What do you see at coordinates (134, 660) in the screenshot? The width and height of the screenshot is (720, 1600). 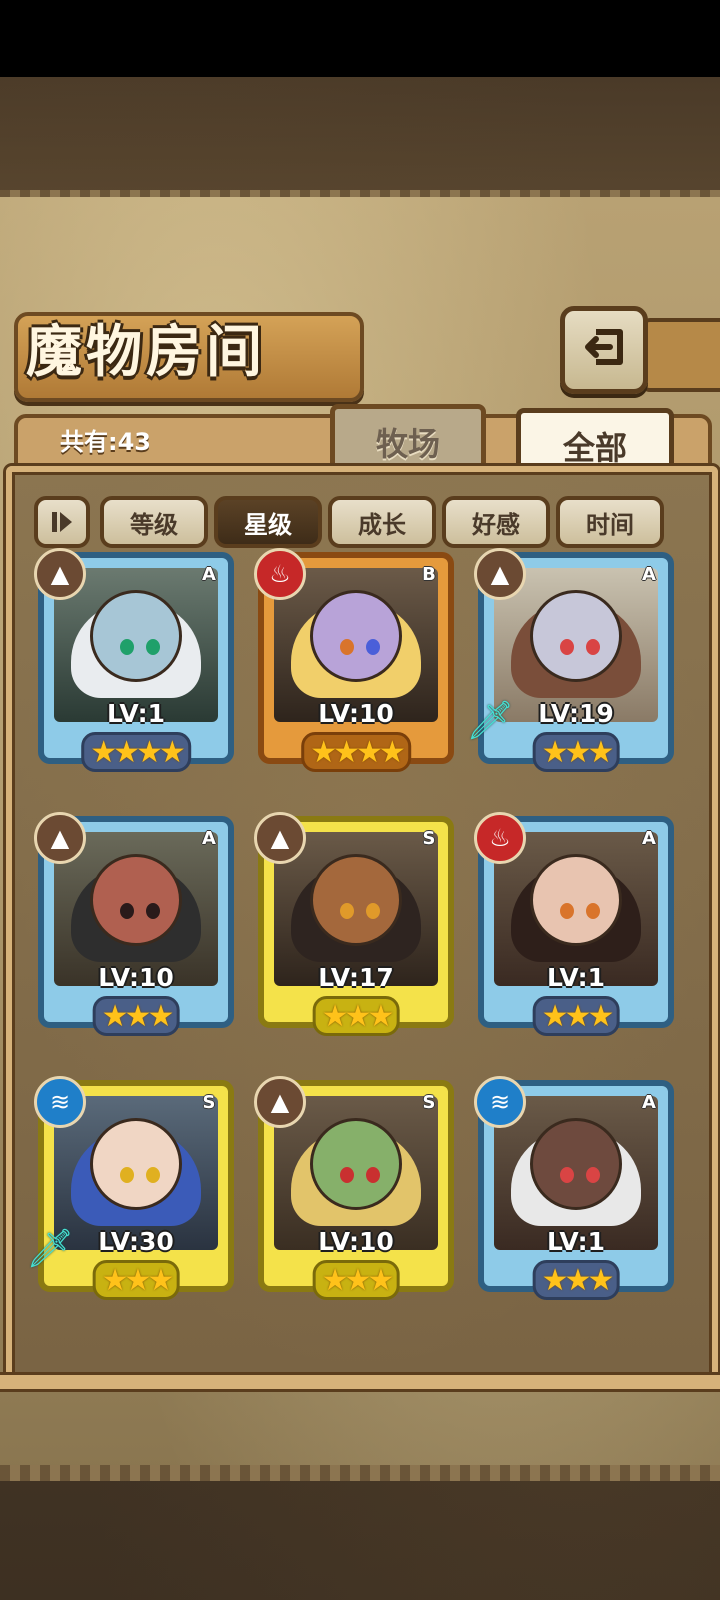 I see `monster-card: ▲ A LV:1 ★★★★` at bounding box center [134, 660].